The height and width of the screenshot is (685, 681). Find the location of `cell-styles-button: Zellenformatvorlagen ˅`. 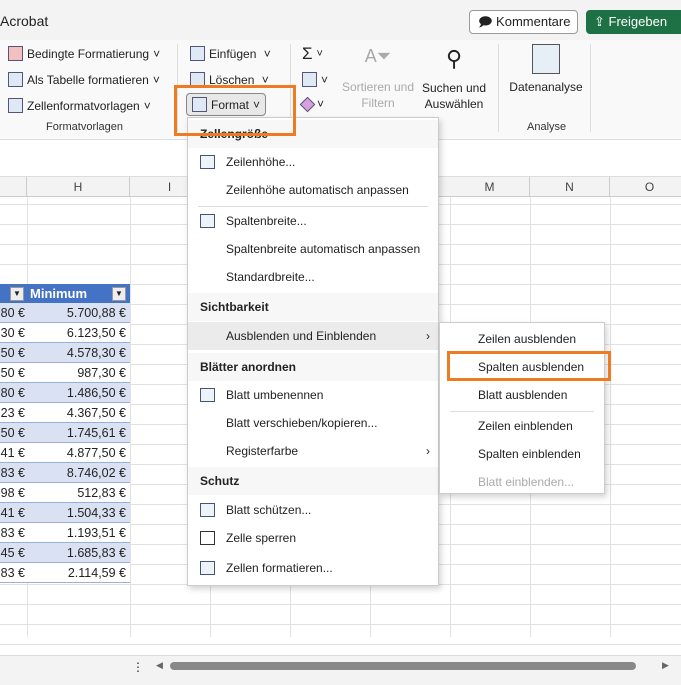

cell-styles-button: Zellenformatvorlagen ˅ is located at coordinates (79, 105).